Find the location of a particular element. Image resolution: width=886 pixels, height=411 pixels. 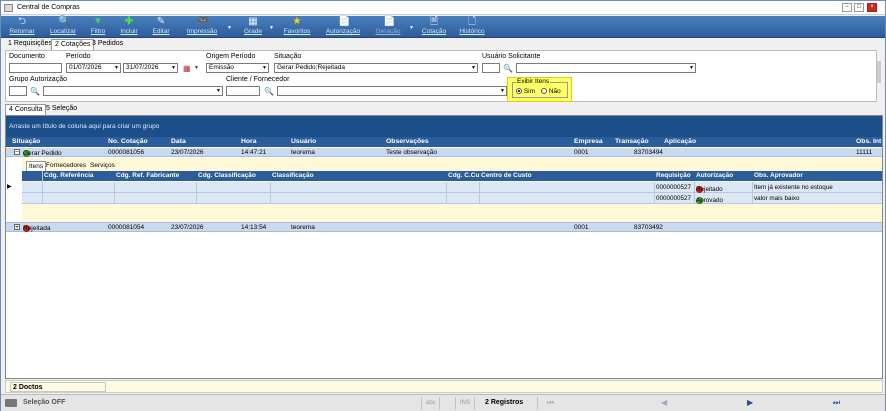

expand-icon: + is located at coordinates (17, 227).